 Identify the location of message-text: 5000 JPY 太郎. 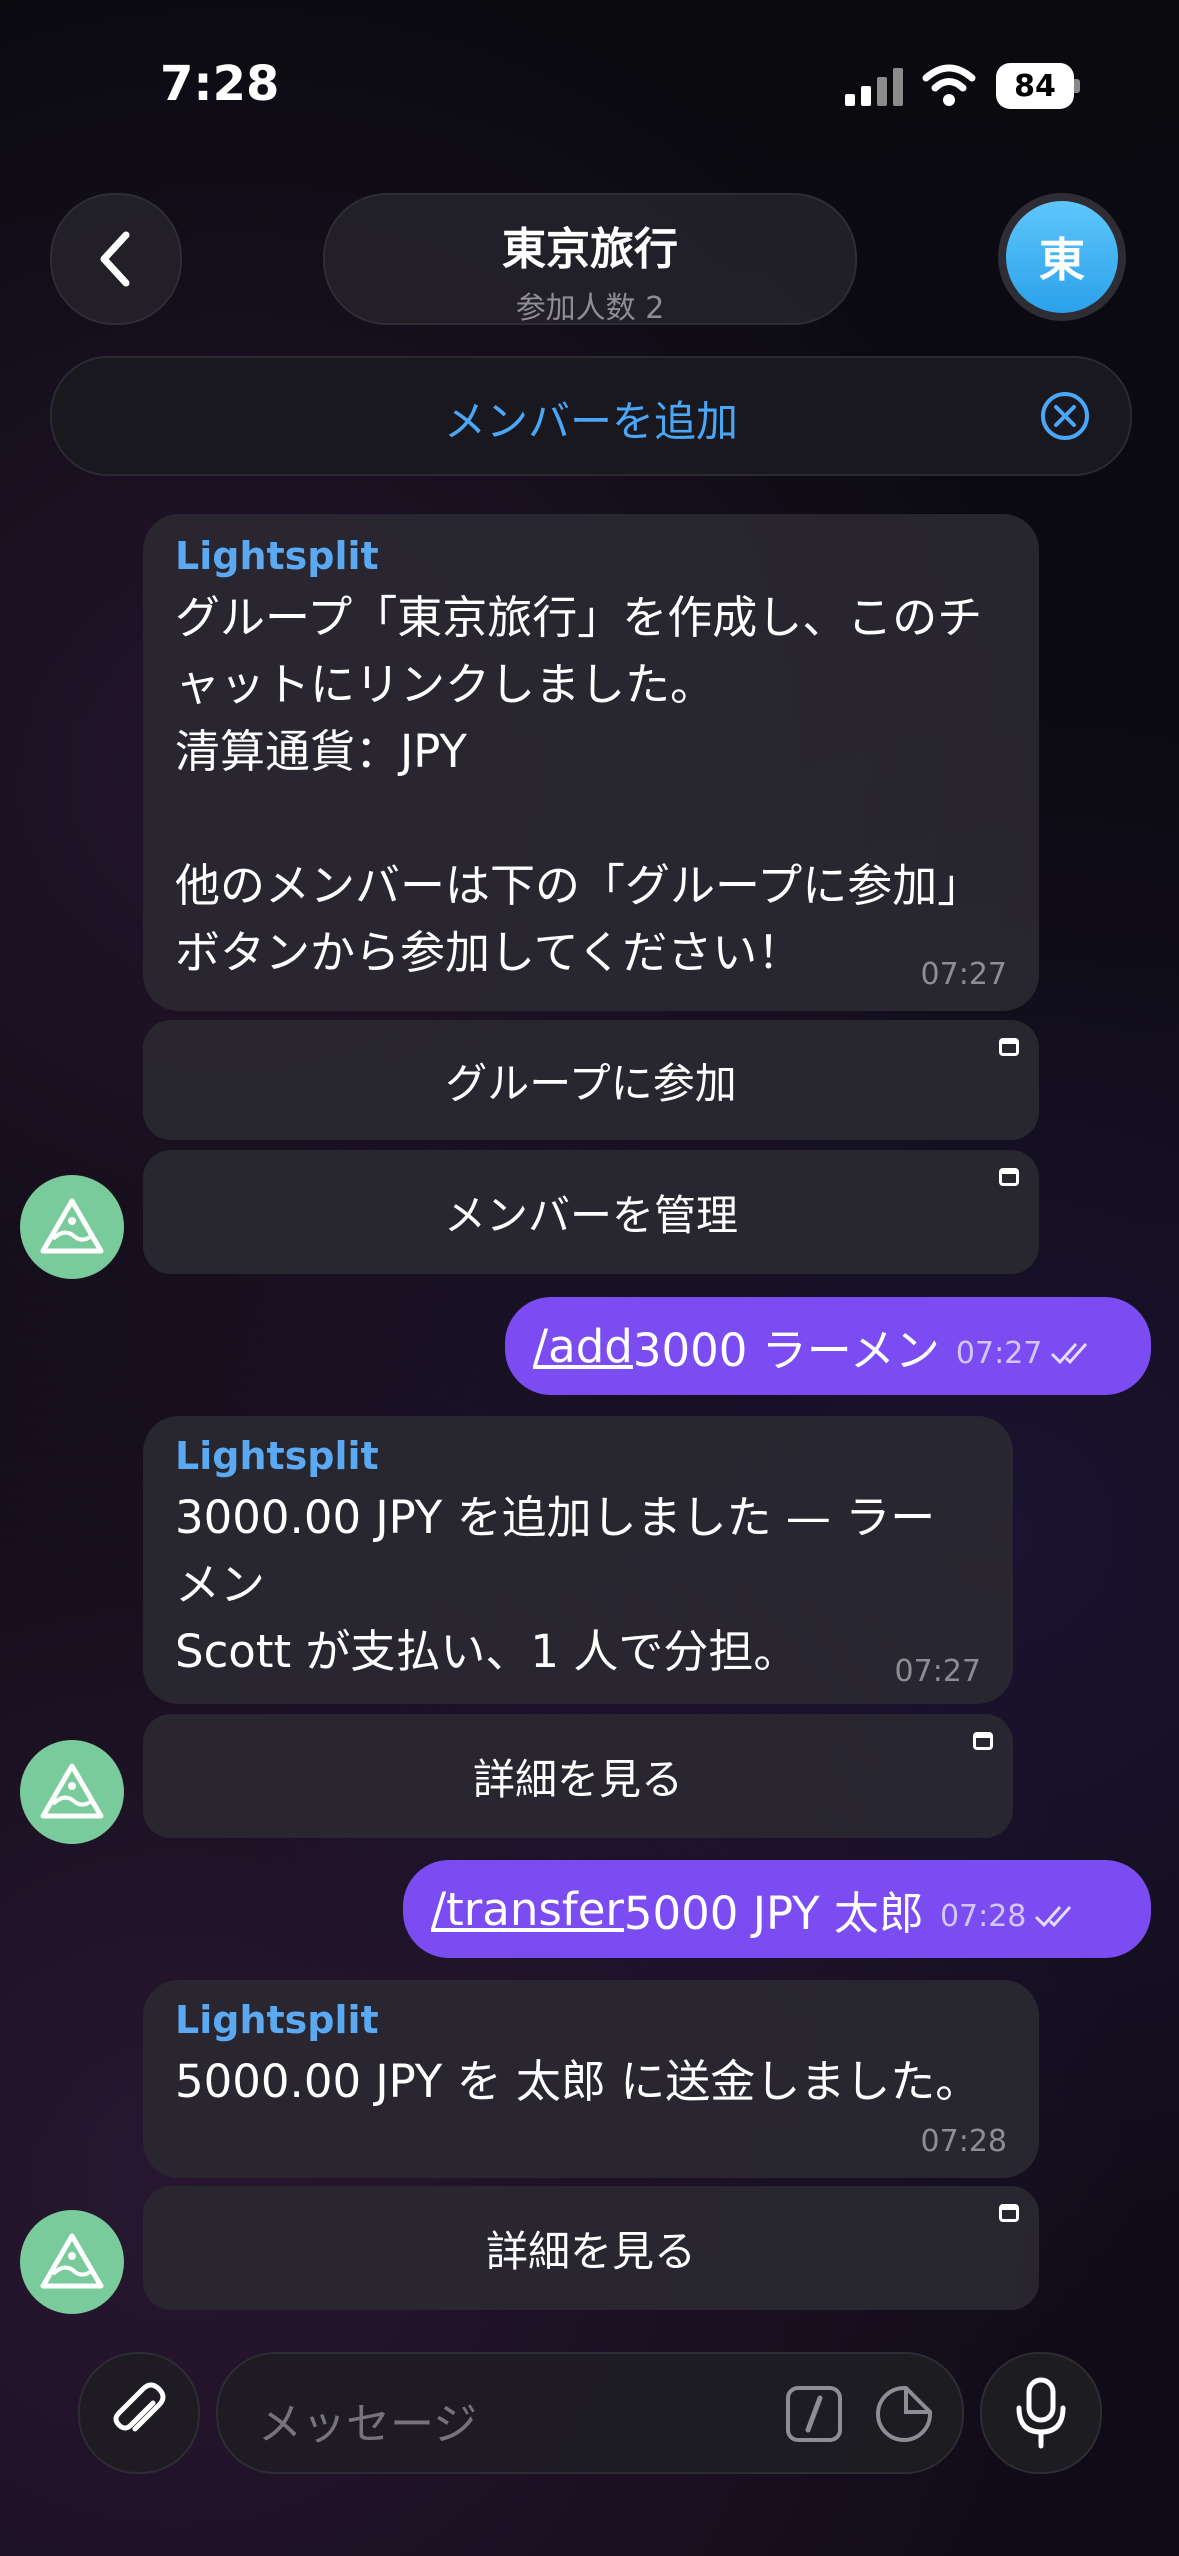
(773, 1913).